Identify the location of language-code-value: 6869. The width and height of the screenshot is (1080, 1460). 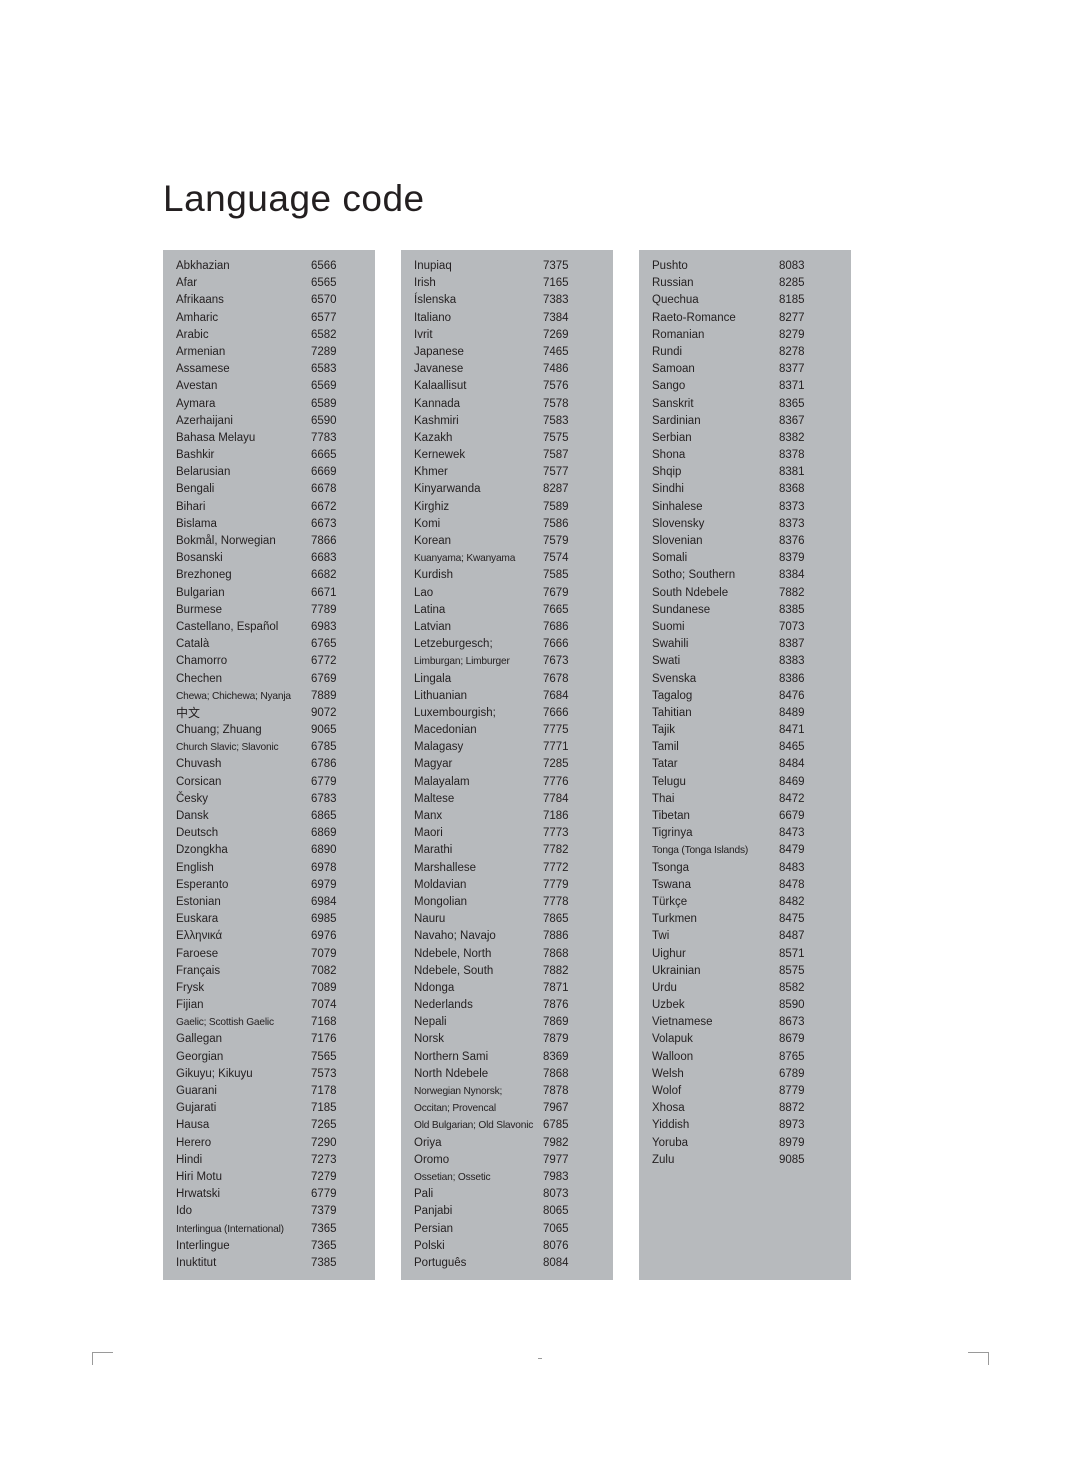
(324, 833).